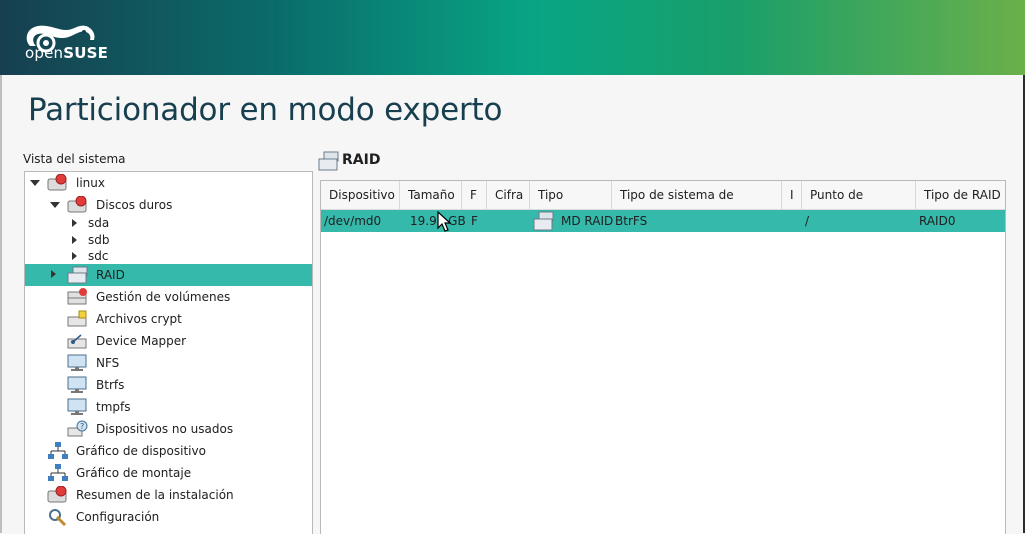 Image resolution: width=1025 pixels, height=534 pixels. Describe the element at coordinates (141, 341) in the screenshot. I see `tree-item-label: Device Mapper` at that location.